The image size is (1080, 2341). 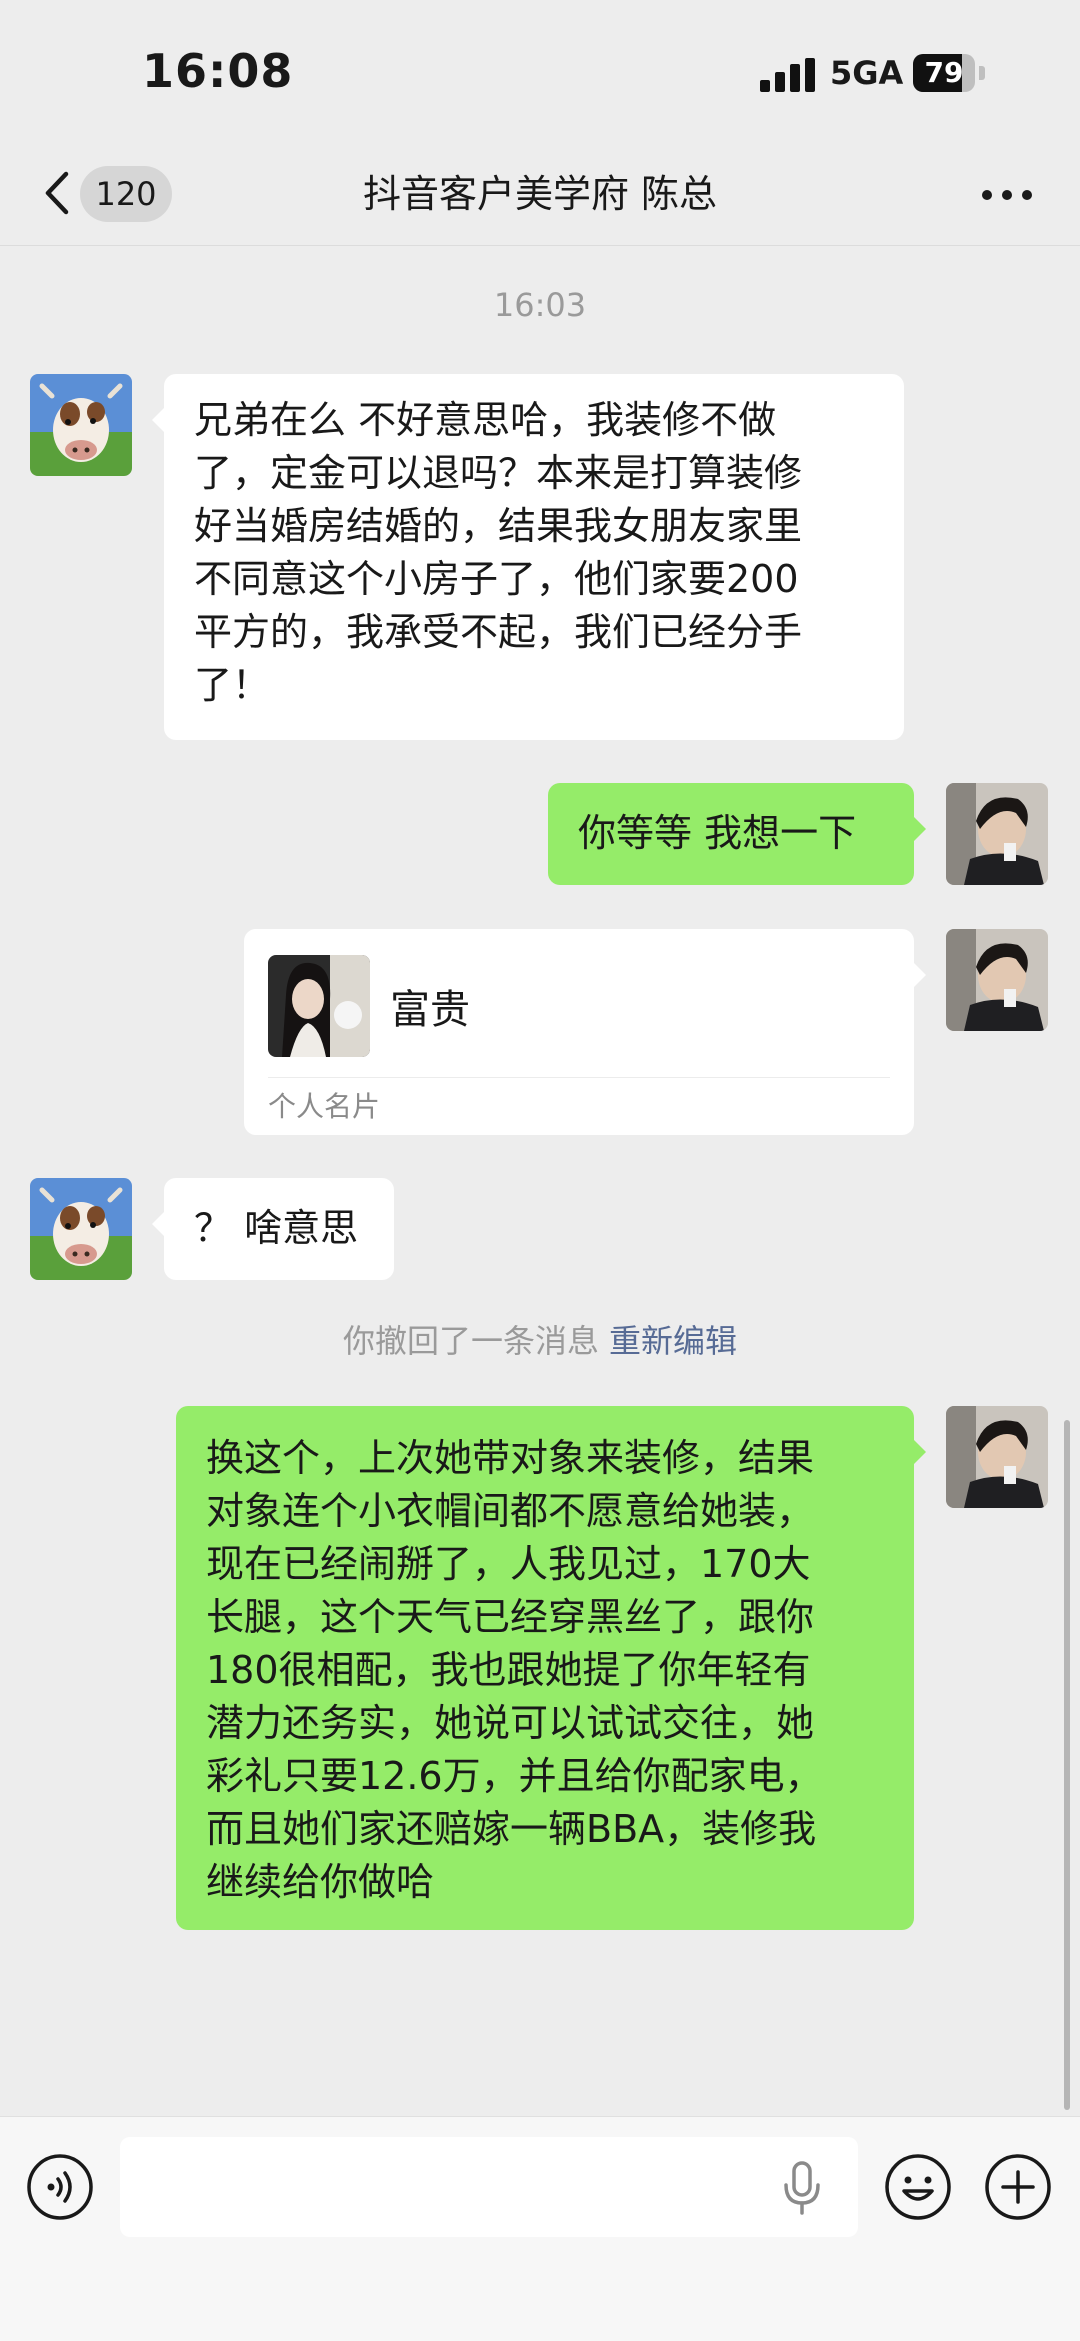 I want to click on chat-scrollbar, so click(x=1067, y=1765).